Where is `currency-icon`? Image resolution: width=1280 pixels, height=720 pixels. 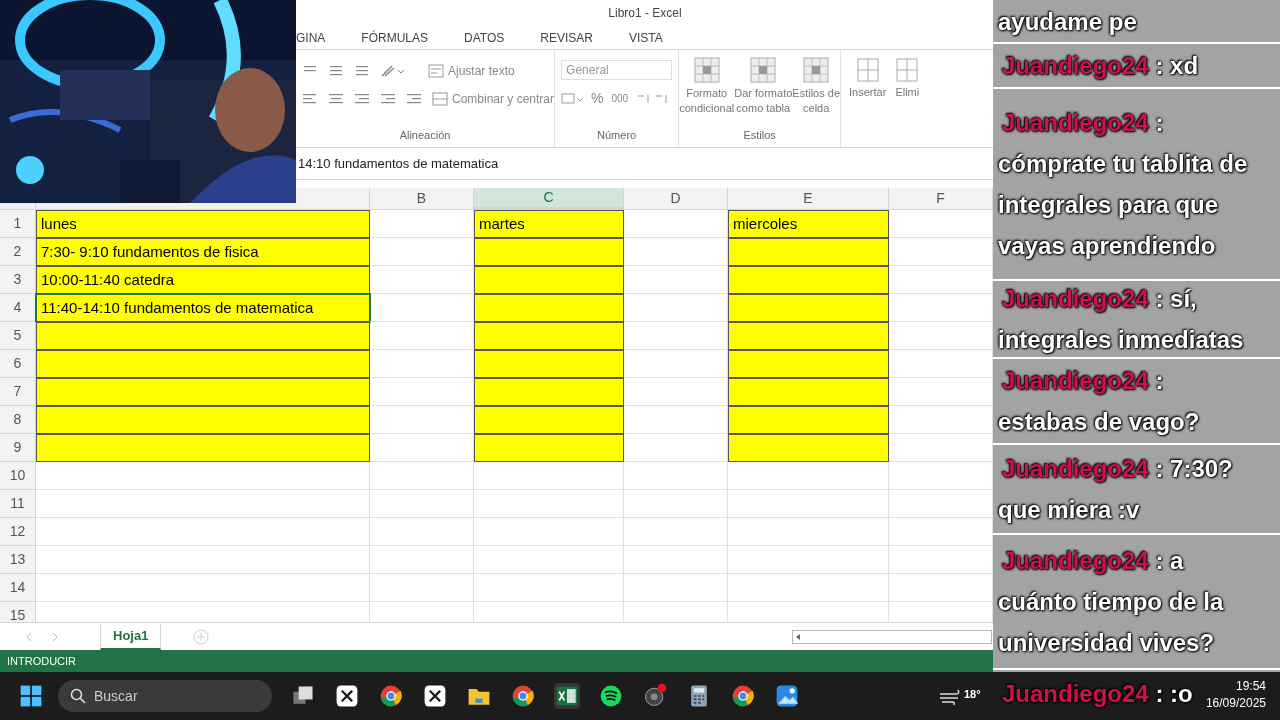 currency-icon is located at coordinates (572, 98).